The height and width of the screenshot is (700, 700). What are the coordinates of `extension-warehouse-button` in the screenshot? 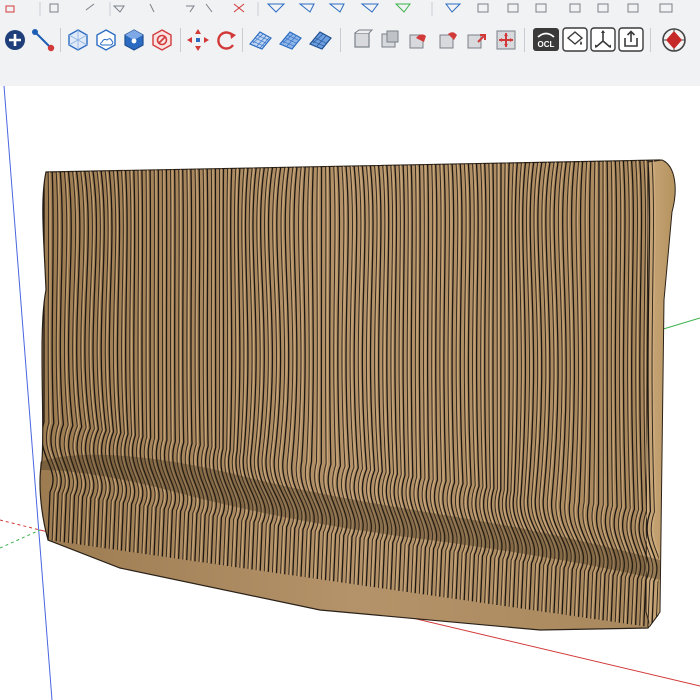 It's located at (674, 39).